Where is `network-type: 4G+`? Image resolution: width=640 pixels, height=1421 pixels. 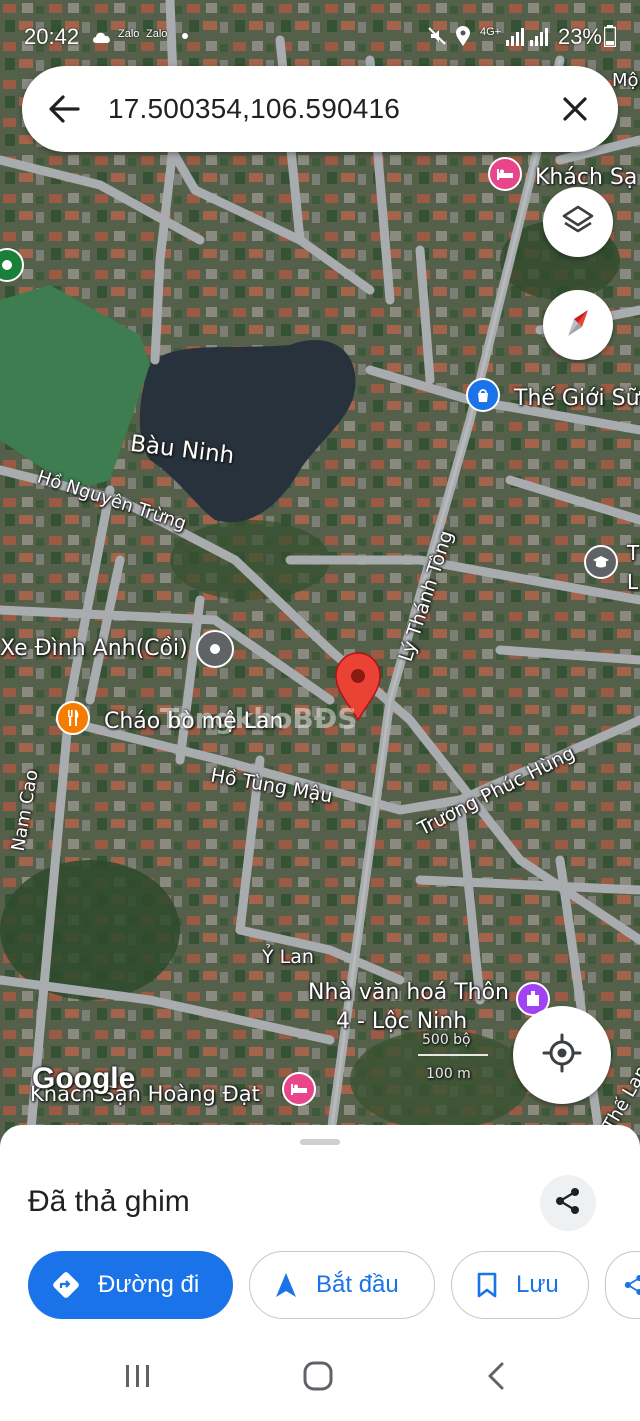
network-type: 4G+ is located at coordinates (491, 32).